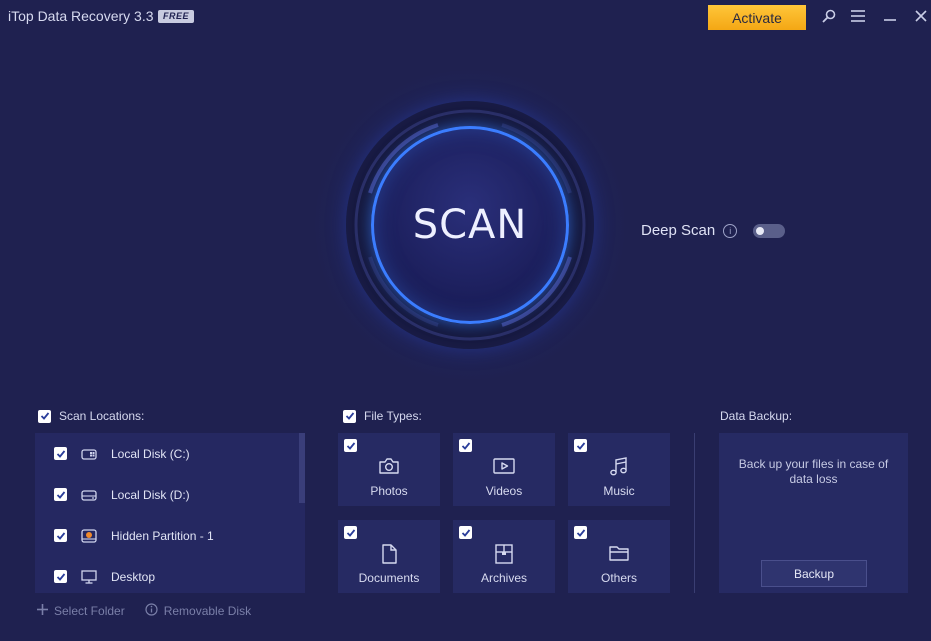  What do you see at coordinates (389, 466) in the screenshot?
I see `camera-icon` at bounding box center [389, 466].